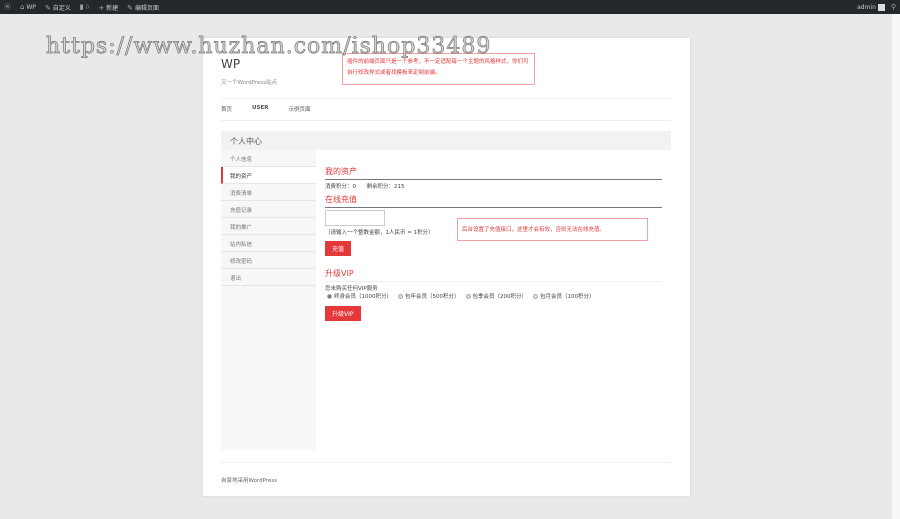  Describe the element at coordinates (564, 296) in the screenshot. I see `vip-option-monthly: 包月会员（100积分）` at that location.